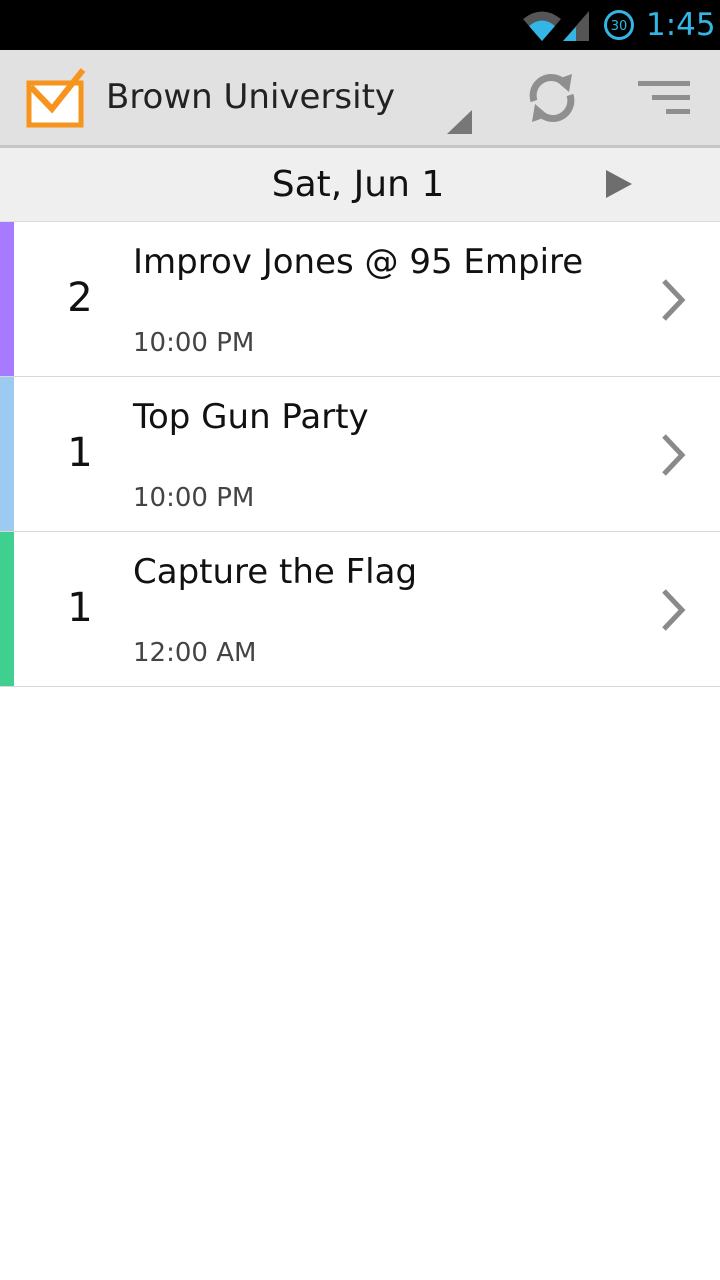  What do you see at coordinates (275, 572) in the screenshot?
I see `event-title: Capture the Flag` at bounding box center [275, 572].